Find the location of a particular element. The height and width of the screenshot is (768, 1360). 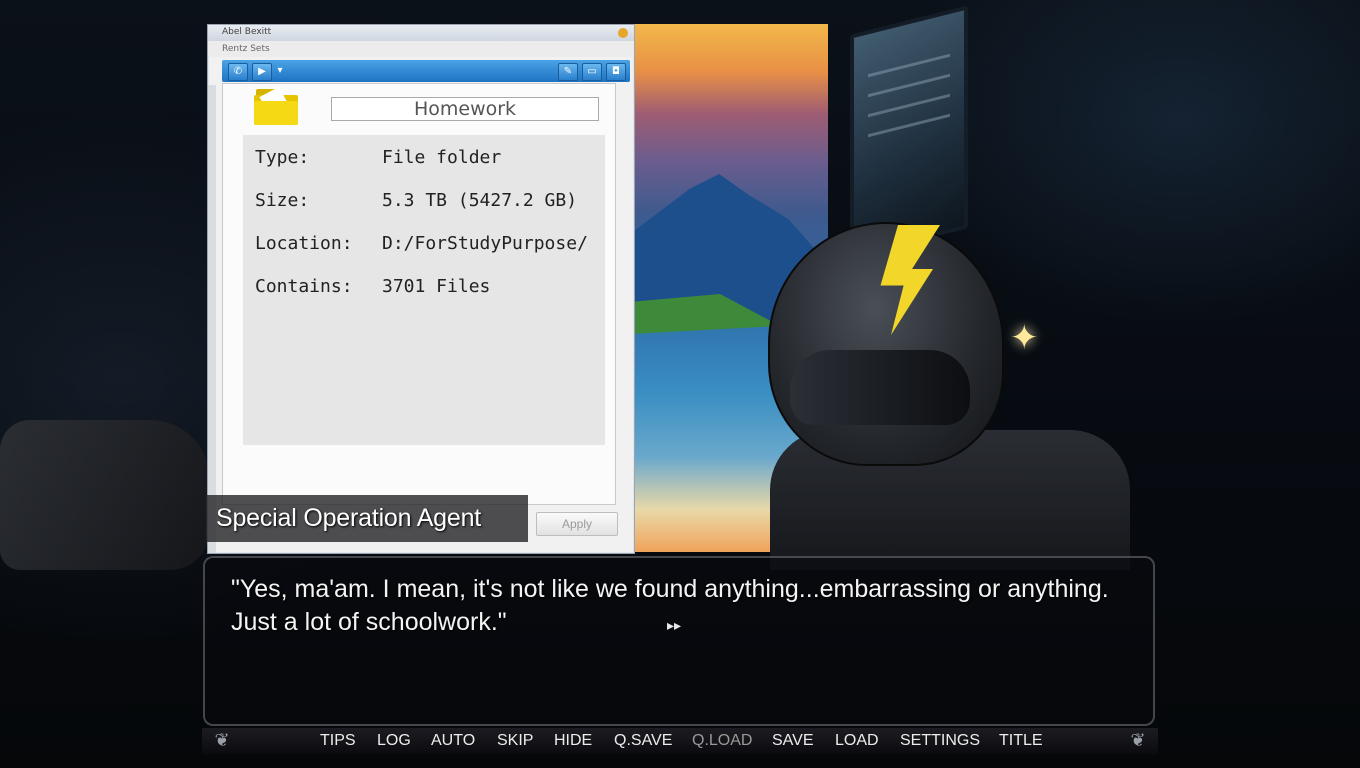

quick-menu-settings: SETTINGS is located at coordinates (940, 741).